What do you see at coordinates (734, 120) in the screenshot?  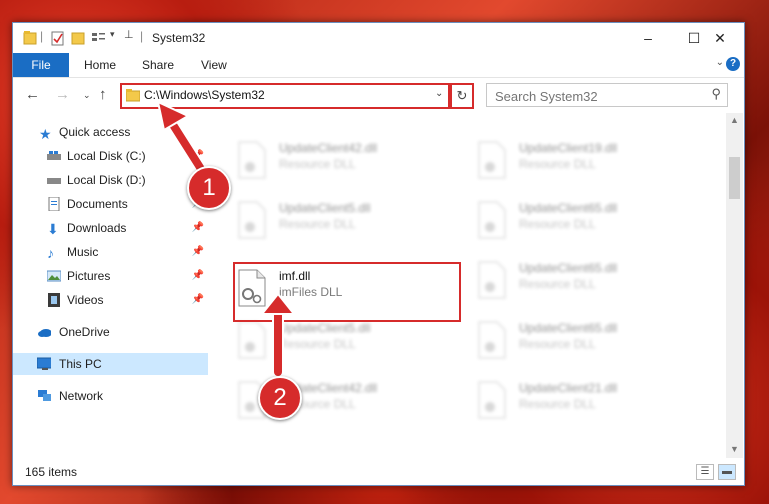 I see `scroll-up-icon: ▲` at bounding box center [734, 120].